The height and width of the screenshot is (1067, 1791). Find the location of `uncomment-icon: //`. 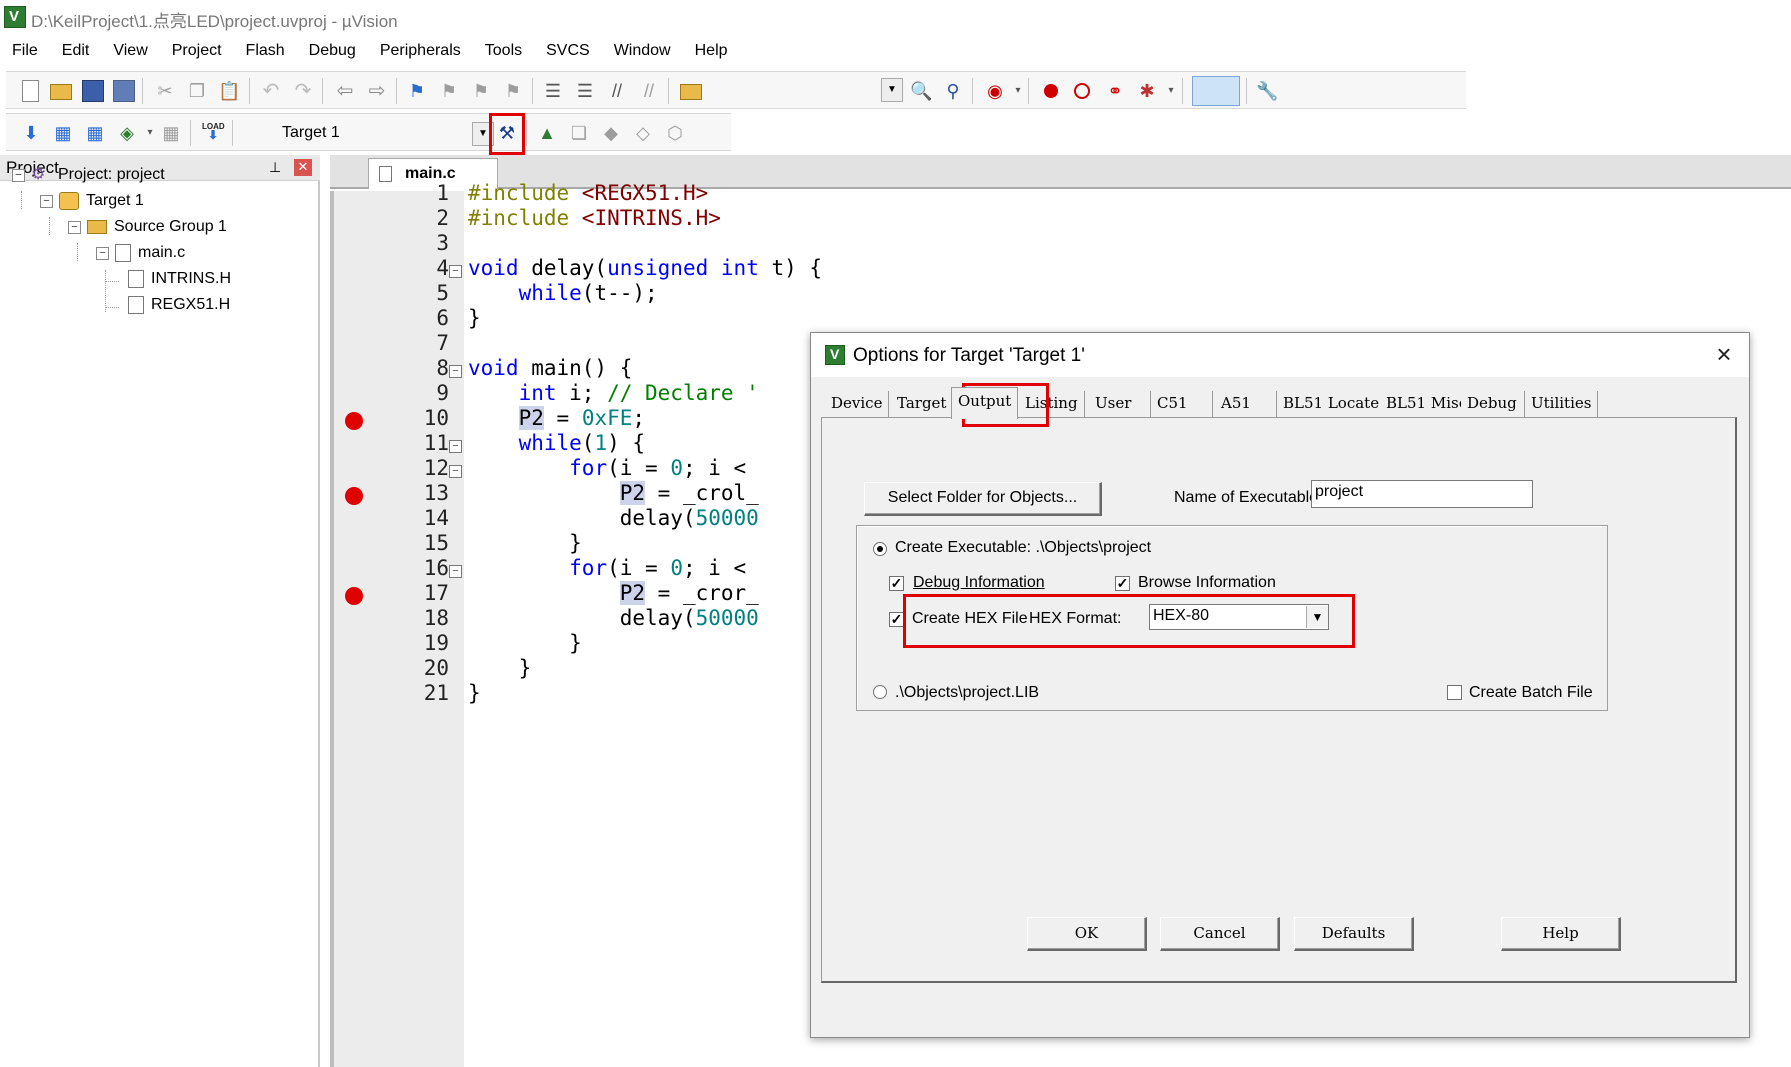

uncomment-icon: // is located at coordinates (649, 91).